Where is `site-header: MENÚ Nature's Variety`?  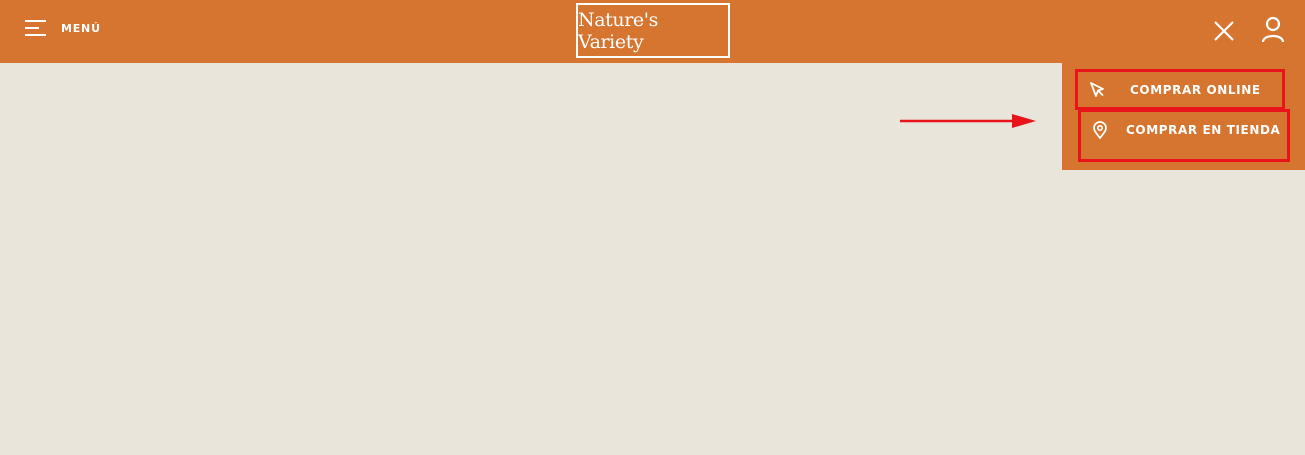 site-header: MENÚ Nature's Variety is located at coordinates (652, 31).